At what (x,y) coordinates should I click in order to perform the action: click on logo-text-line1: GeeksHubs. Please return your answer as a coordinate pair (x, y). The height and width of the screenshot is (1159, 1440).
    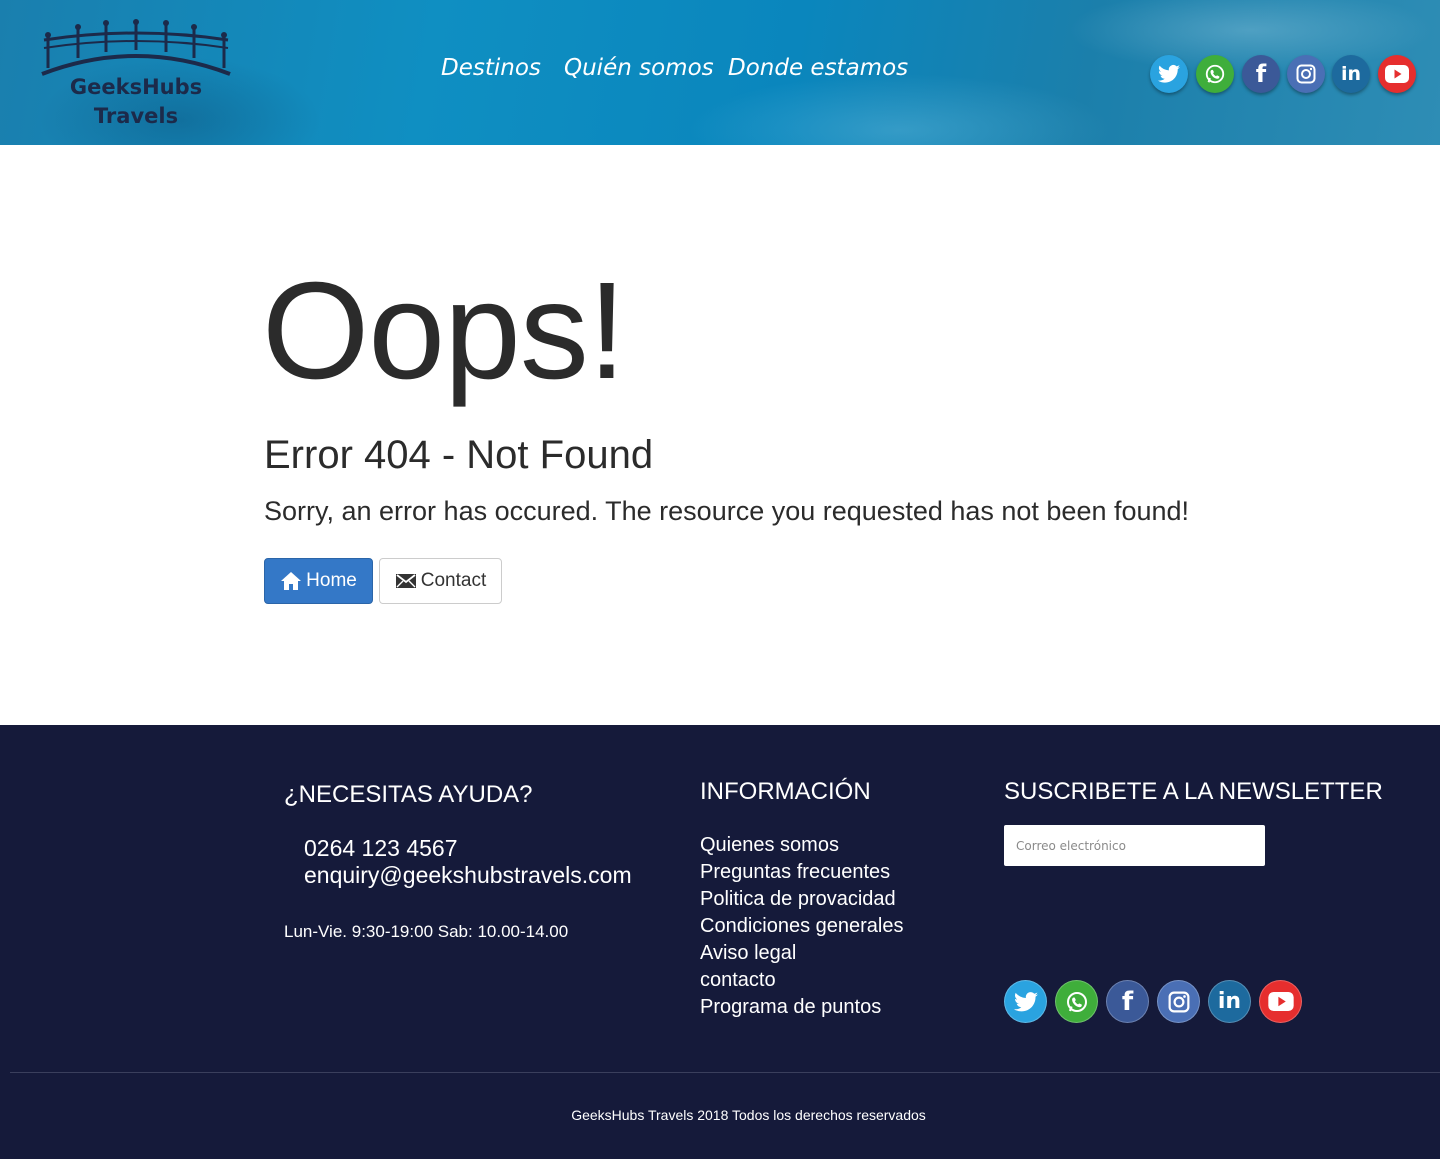
    Looking at the image, I should click on (136, 87).